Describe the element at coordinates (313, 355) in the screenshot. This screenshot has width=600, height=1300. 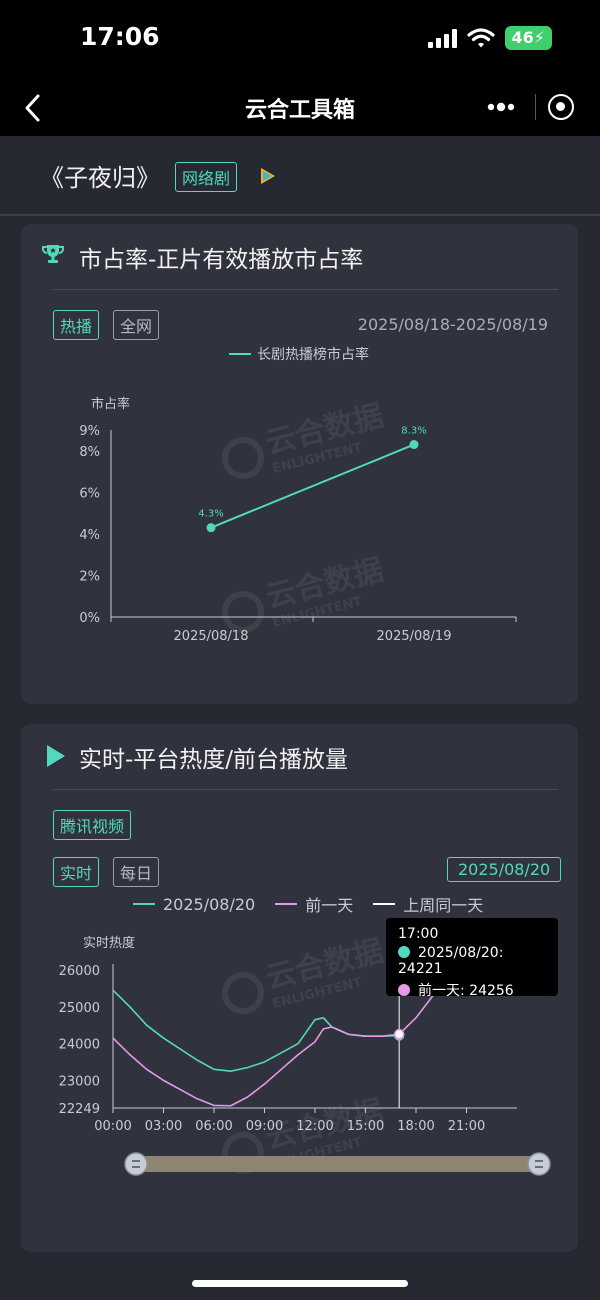
I see `legend-label: 长剧热播榜市占率` at that location.